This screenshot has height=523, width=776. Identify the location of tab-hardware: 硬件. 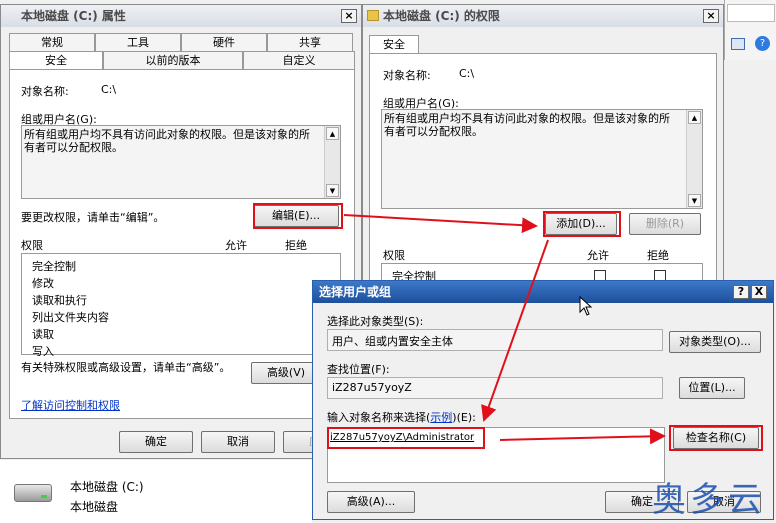
(224, 42).